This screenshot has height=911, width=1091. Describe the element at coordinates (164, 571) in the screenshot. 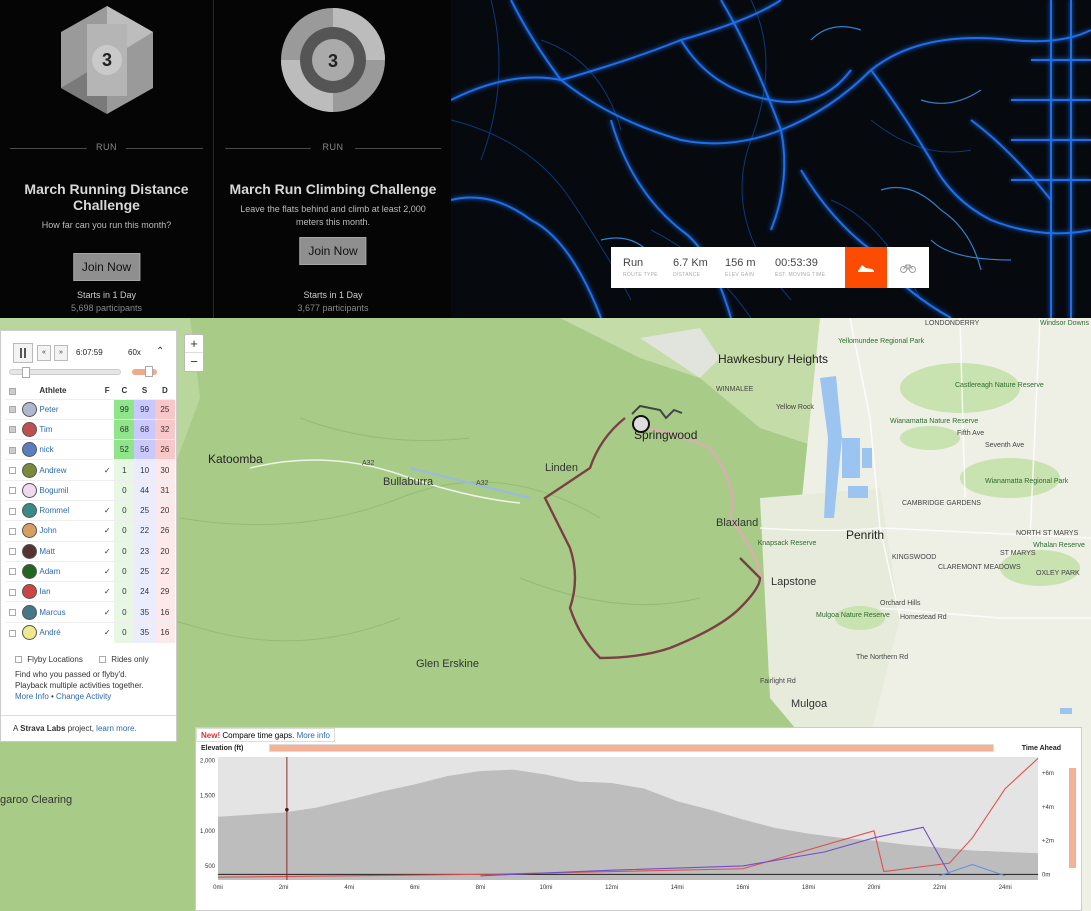

I see `d-value: 22` at that location.